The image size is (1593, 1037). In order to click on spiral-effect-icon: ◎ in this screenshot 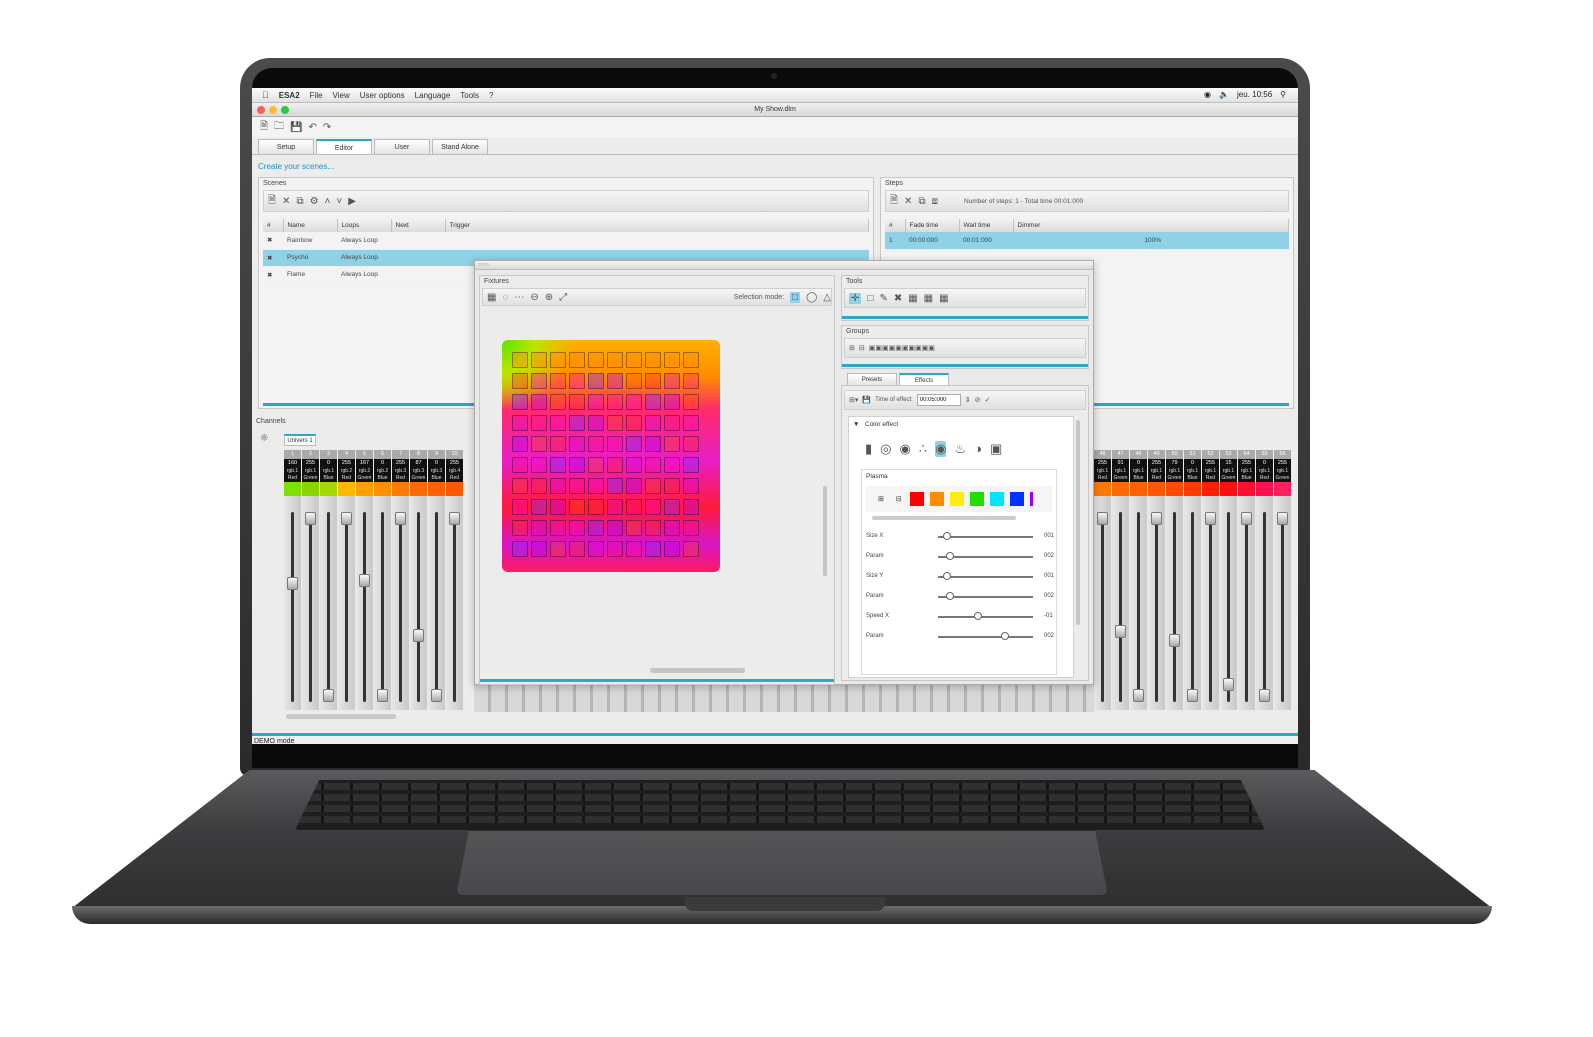, I will do `click(885, 449)`.